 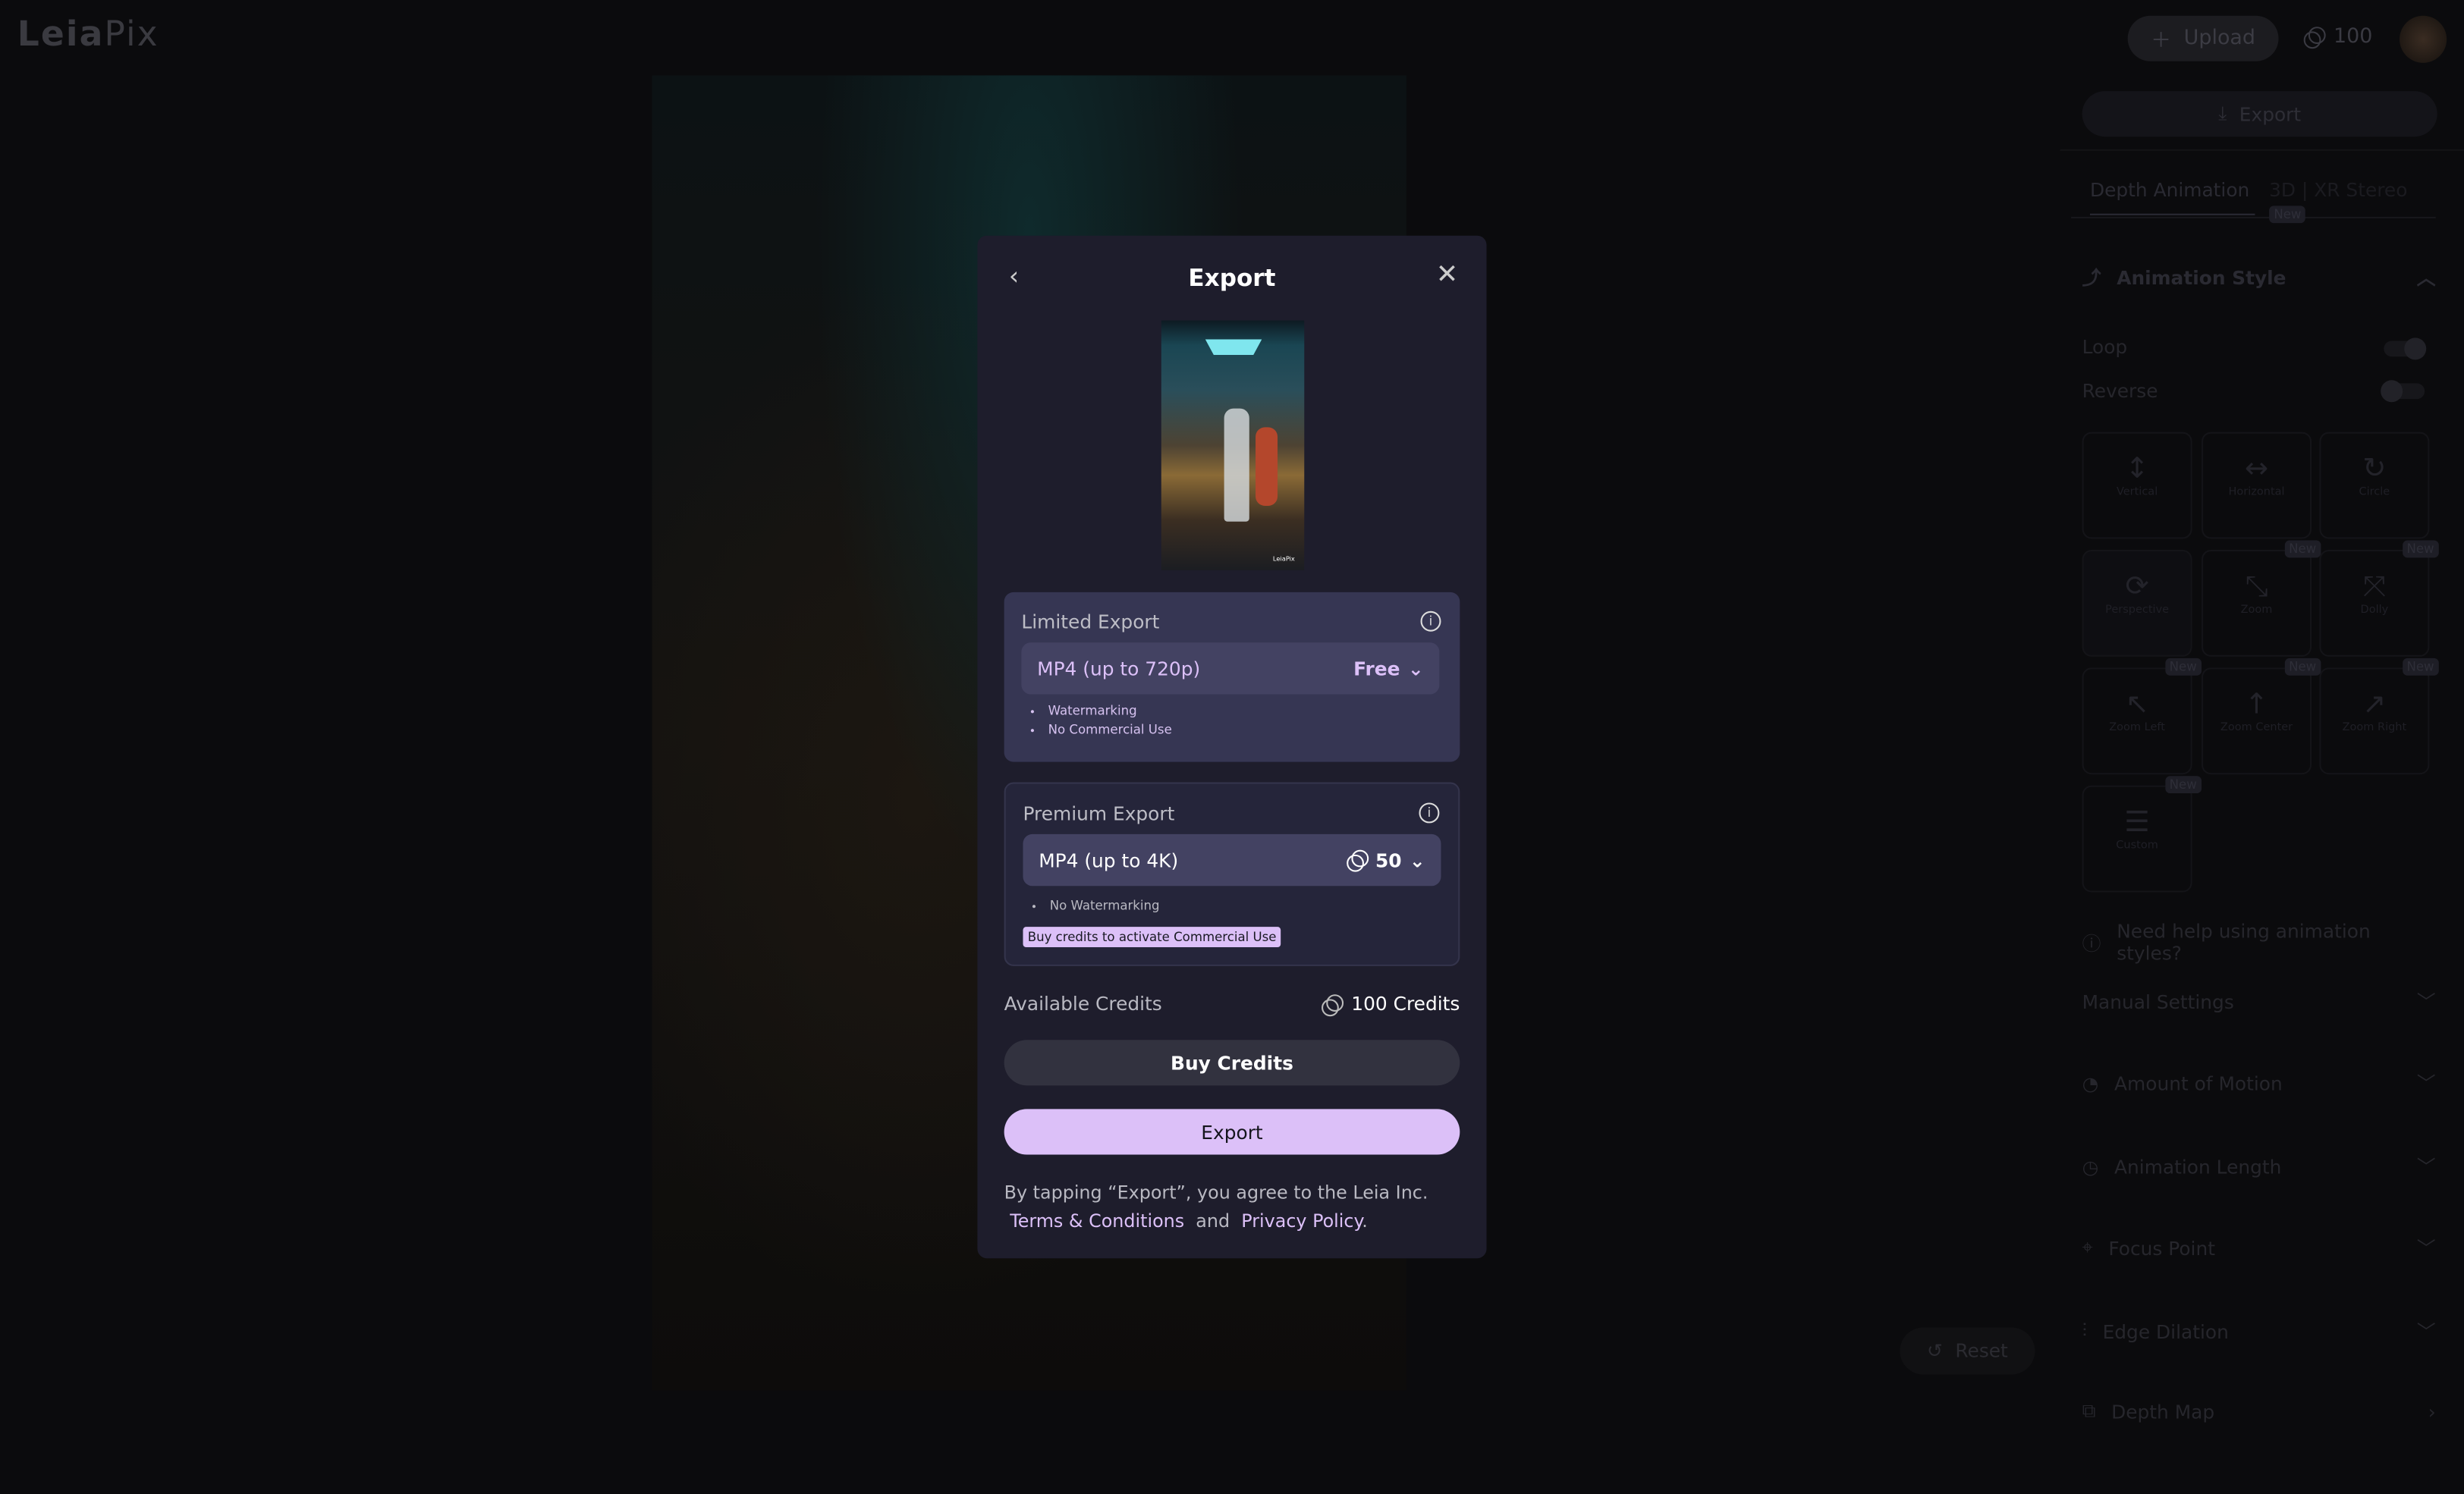 I want to click on limited-bullets: WatermarkingNo Commercial Use, so click(x=1102, y=723).